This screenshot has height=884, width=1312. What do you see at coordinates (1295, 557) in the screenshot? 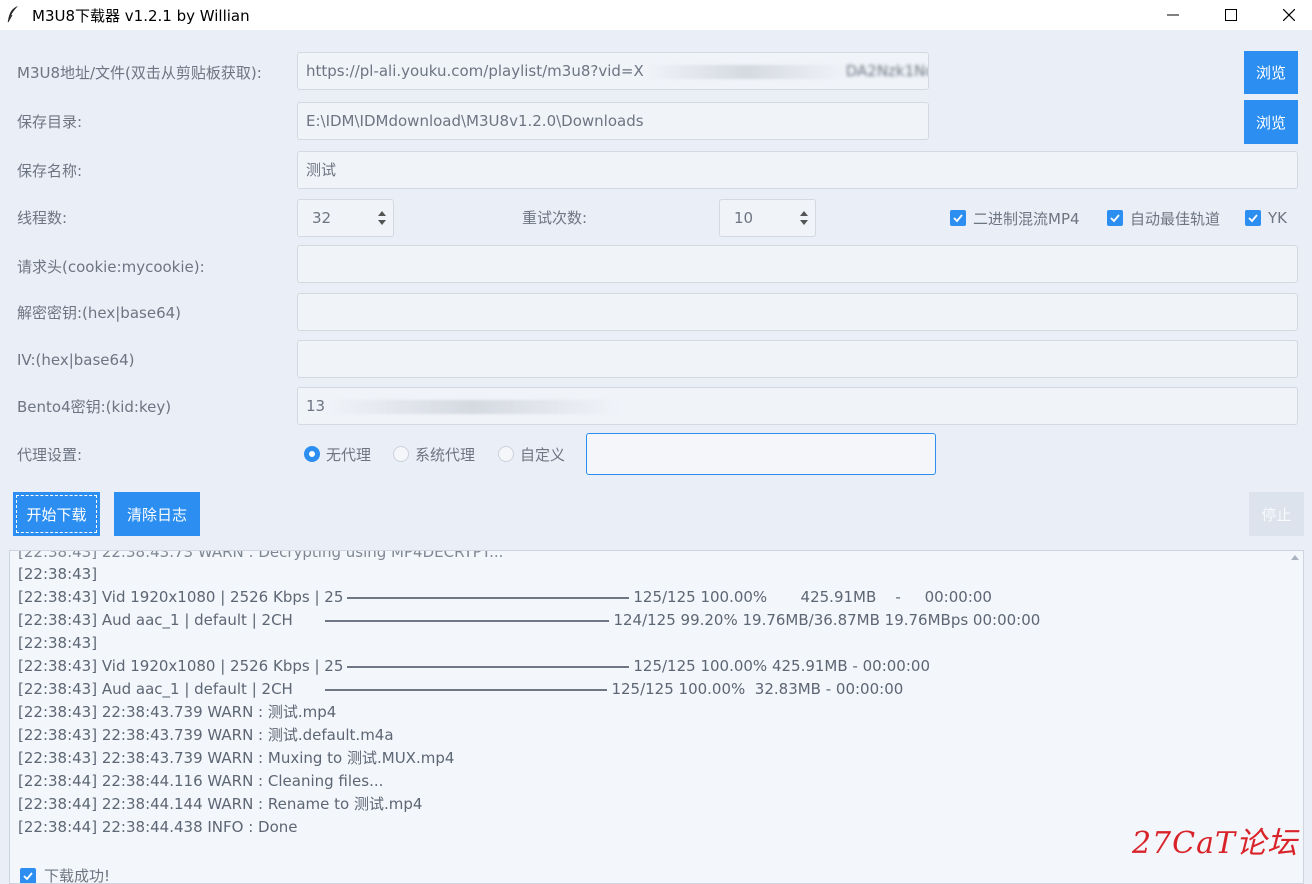
I see `scroll-up-icon` at bounding box center [1295, 557].